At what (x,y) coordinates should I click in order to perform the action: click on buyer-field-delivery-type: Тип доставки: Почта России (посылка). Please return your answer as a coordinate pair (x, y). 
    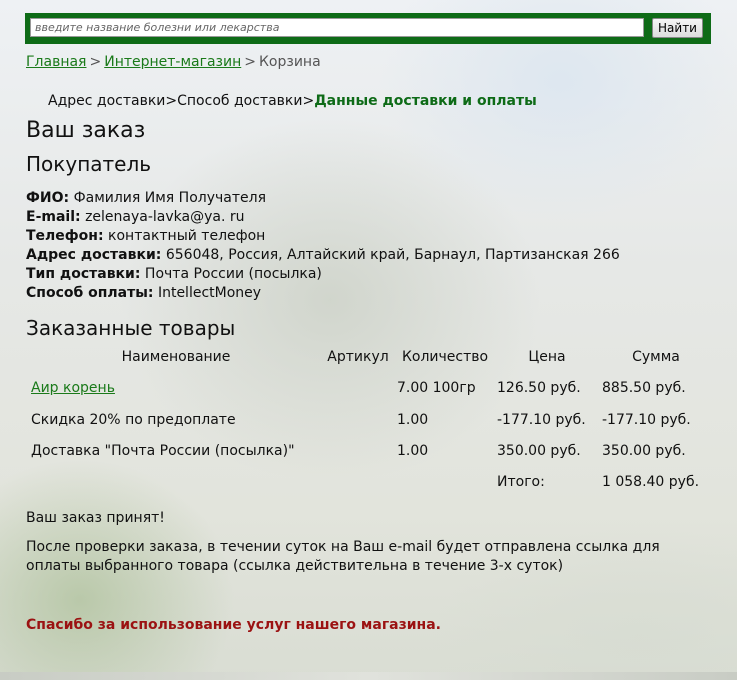
    Looking at the image, I should click on (323, 274).